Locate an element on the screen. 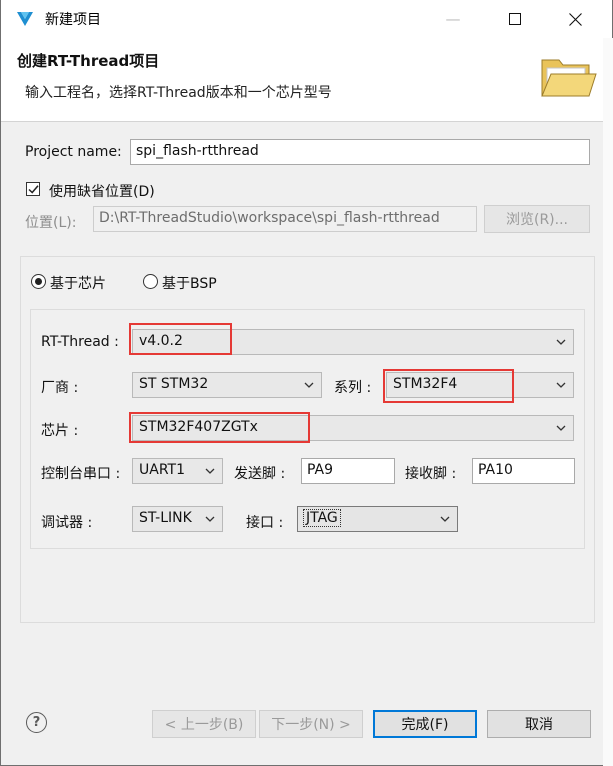 The width and height of the screenshot is (613, 766). help-icon: ? is located at coordinates (36, 722).